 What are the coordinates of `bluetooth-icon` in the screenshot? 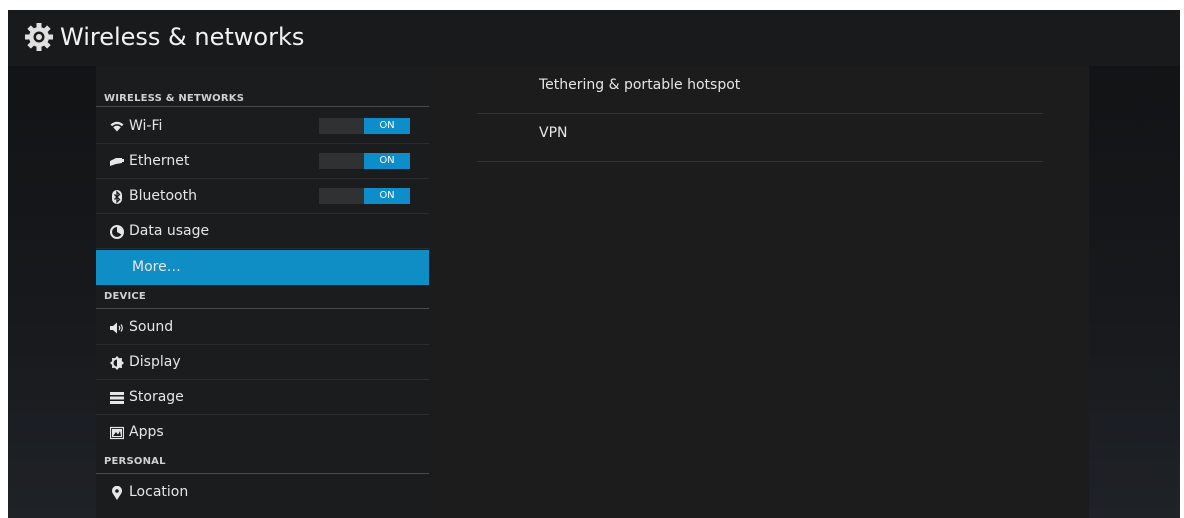 It's located at (117, 197).